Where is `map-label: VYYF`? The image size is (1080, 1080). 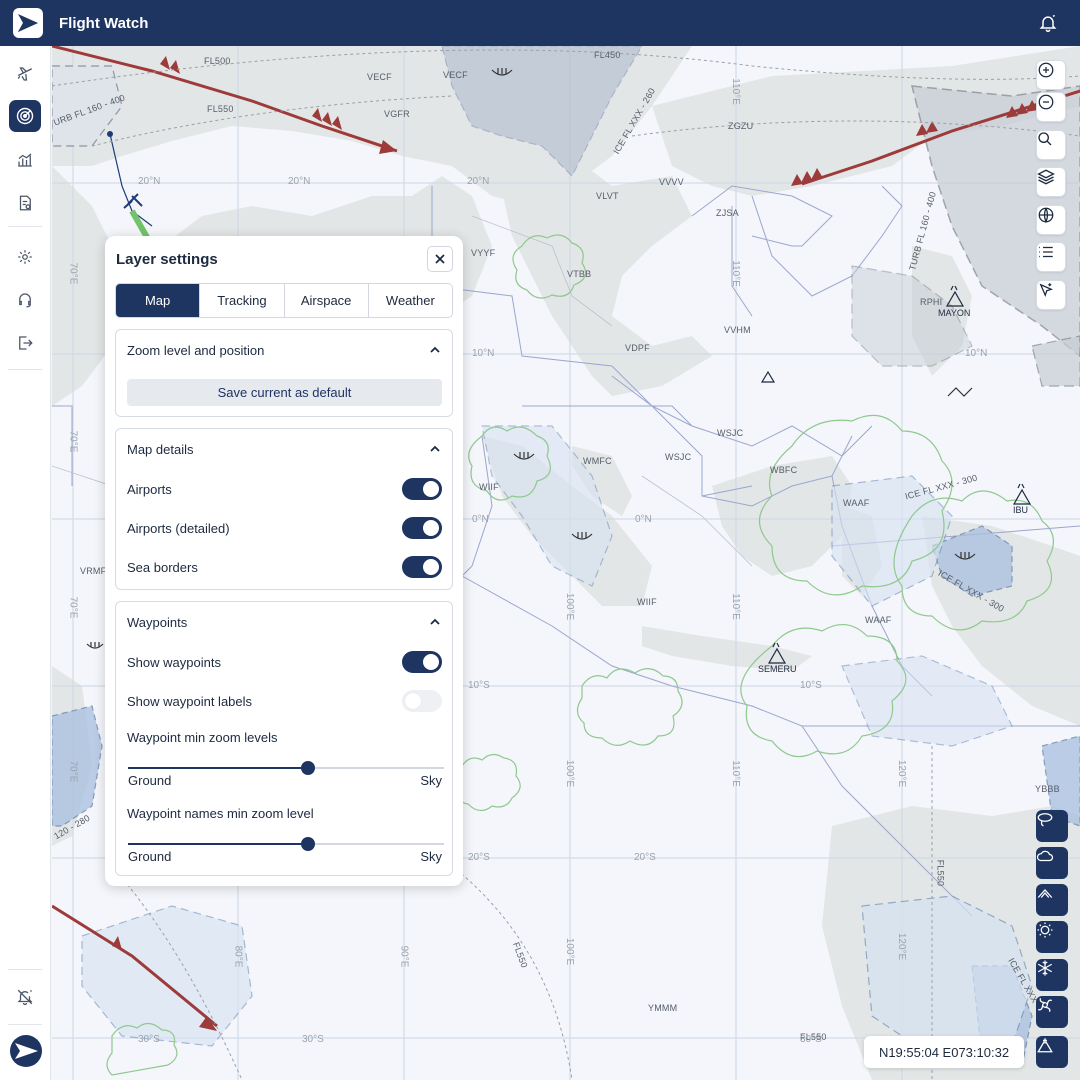
map-label: VYYF is located at coordinates (483, 253).